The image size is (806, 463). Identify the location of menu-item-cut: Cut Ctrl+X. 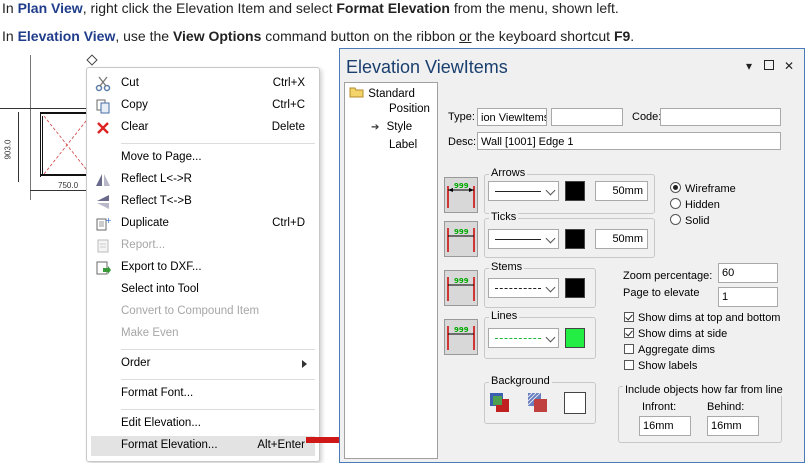
(203, 84).